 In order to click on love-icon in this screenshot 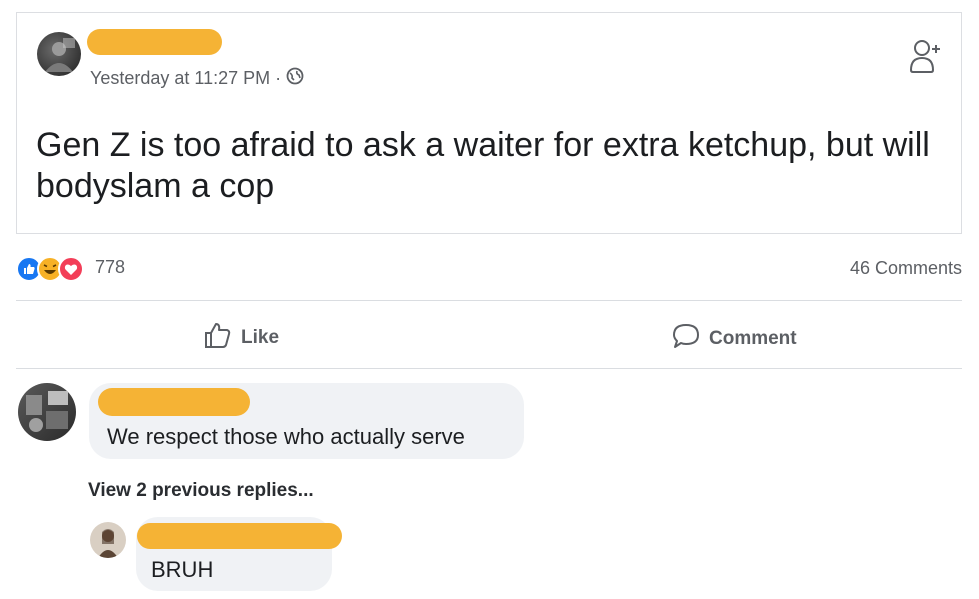, I will do `click(71, 271)`.